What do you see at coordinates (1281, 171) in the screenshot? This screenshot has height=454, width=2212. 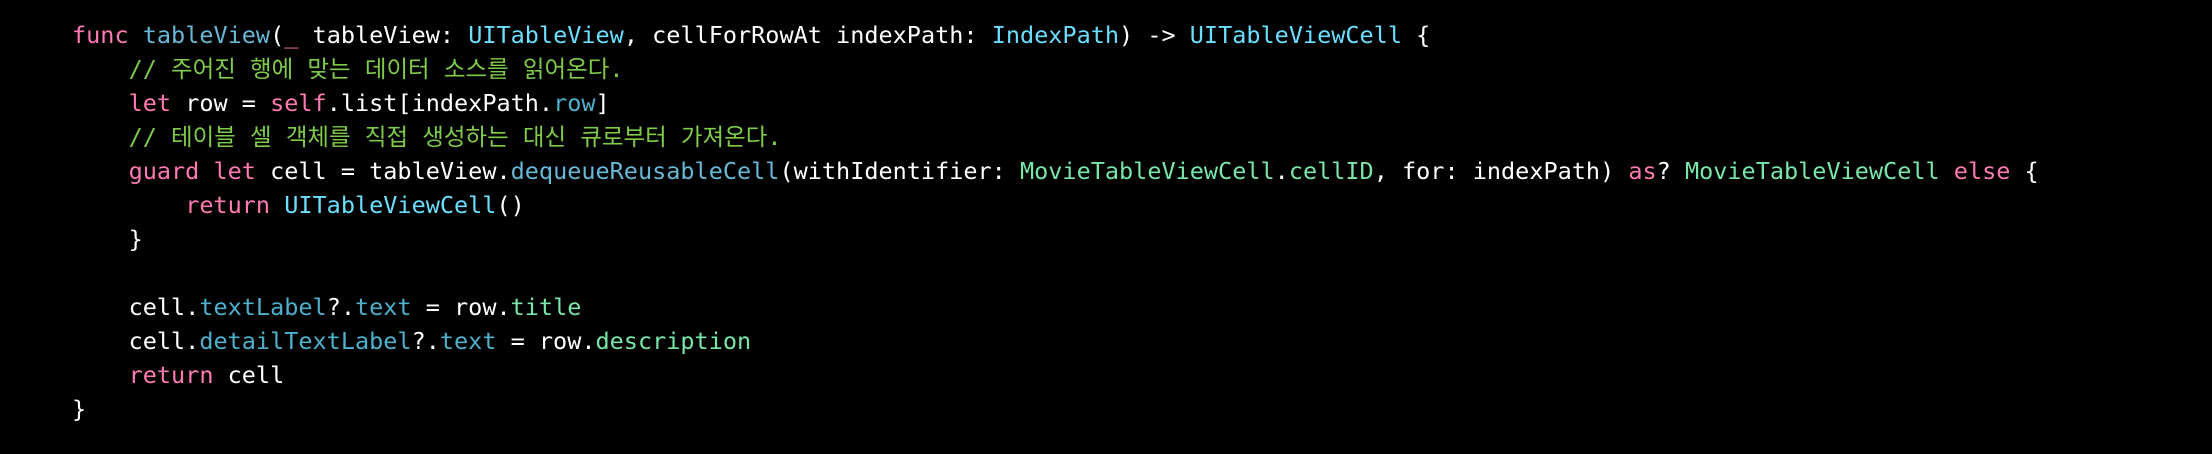 I see `code-token: .` at bounding box center [1281, 171].